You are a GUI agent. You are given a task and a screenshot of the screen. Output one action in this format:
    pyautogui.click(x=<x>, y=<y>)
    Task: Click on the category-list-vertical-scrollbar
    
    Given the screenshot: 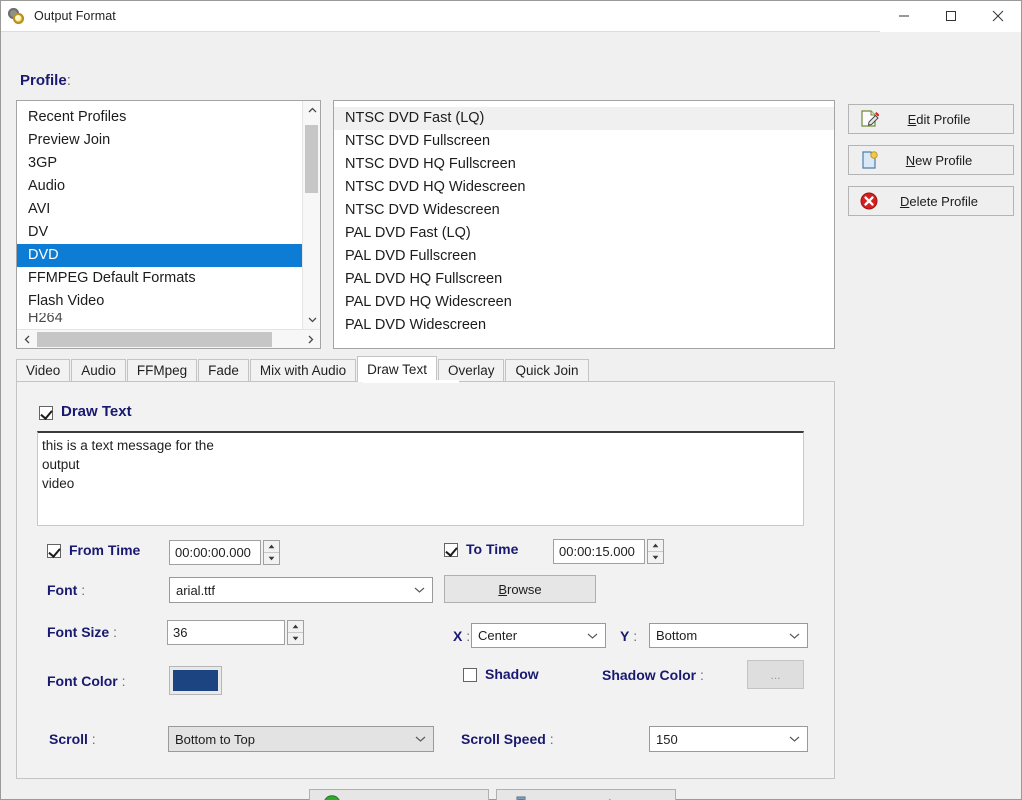 What is the action you would take?
    pyautogui.click(x=311, y=215)
    